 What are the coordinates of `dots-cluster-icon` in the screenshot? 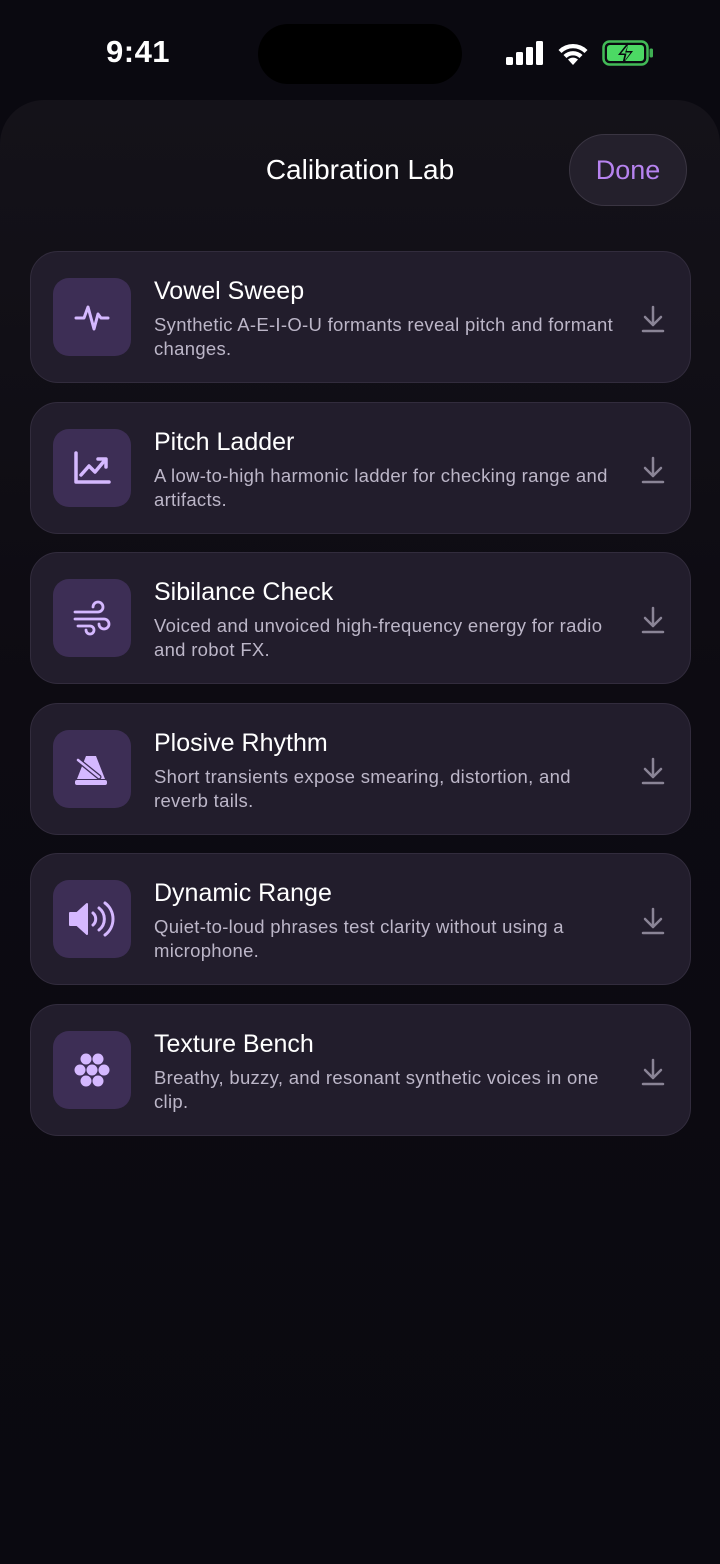 It's located at (92, 1069).